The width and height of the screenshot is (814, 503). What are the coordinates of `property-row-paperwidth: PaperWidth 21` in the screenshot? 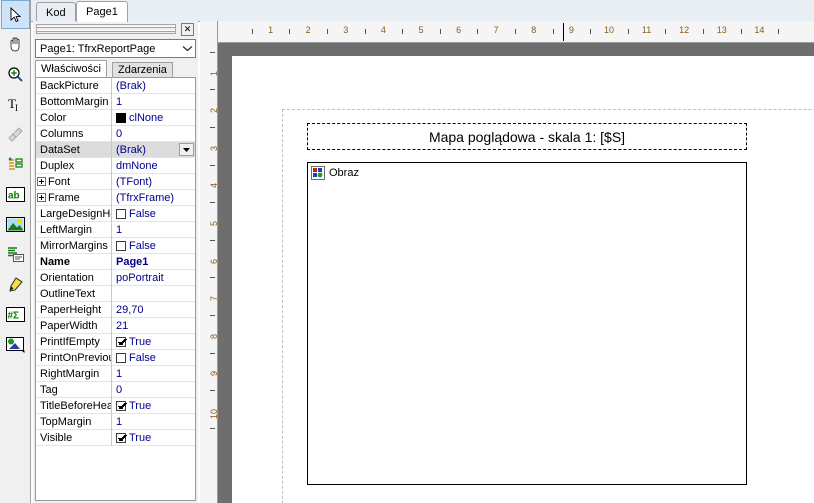 It's located at (115, 325).